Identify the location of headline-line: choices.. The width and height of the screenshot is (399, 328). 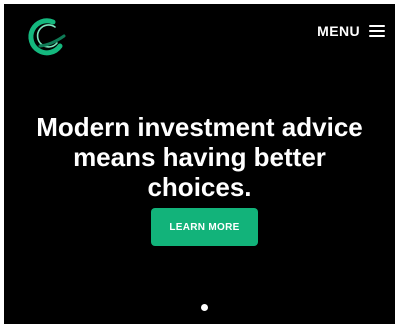
(199, 187).